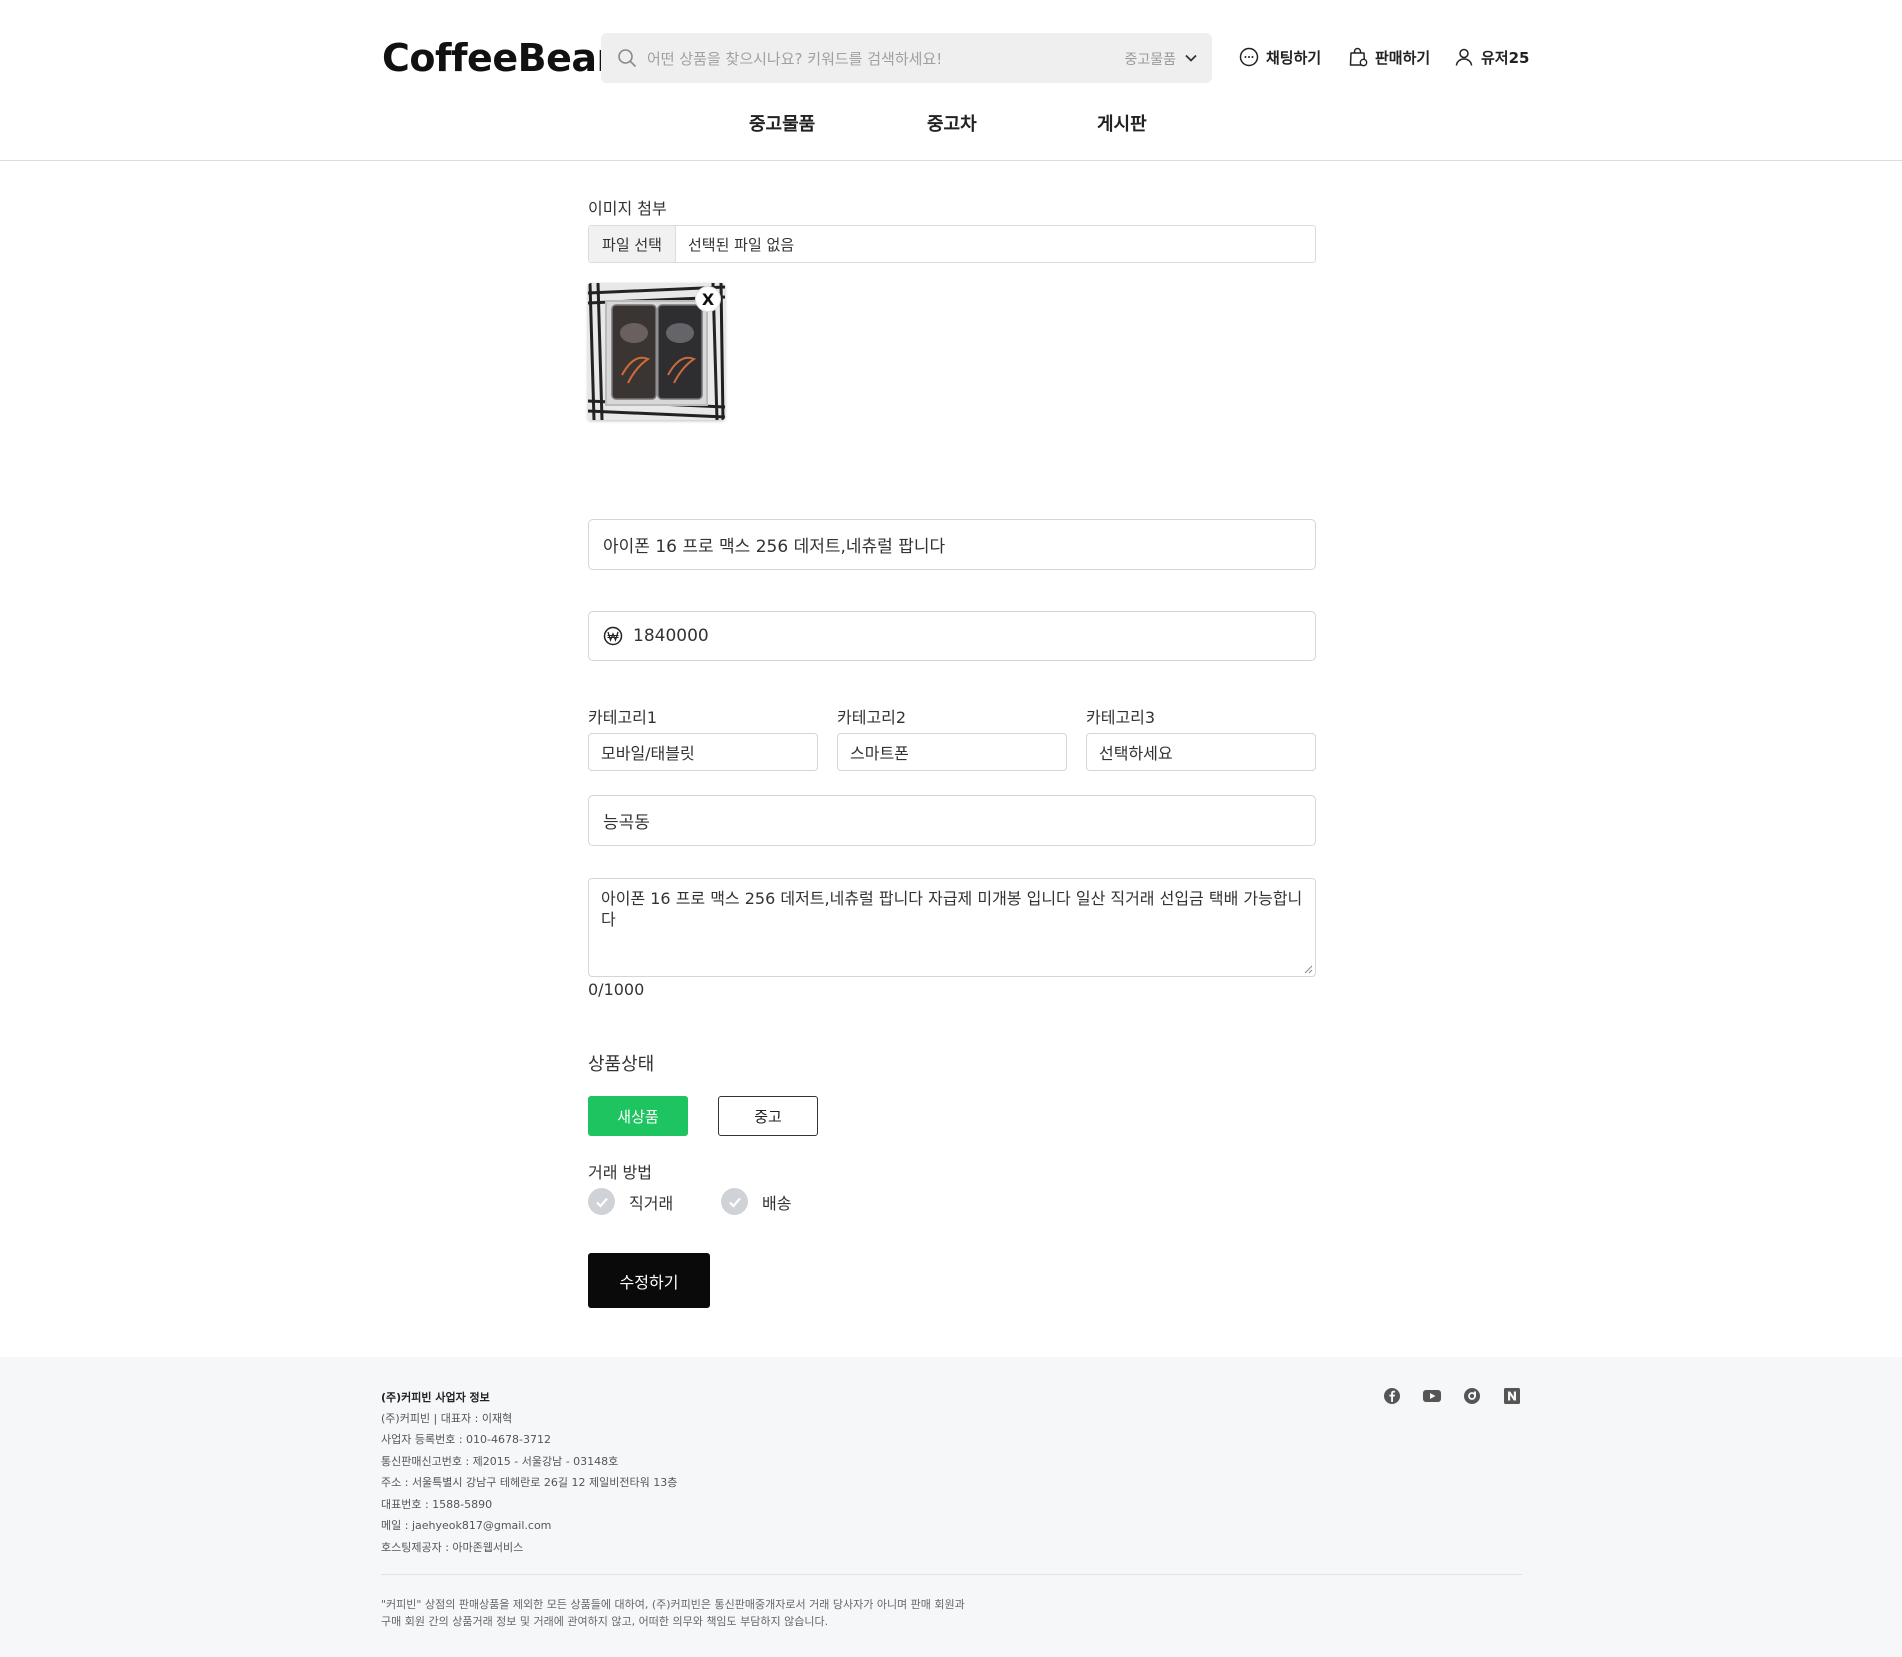  What do you see at coordinates (1432, 1396) in the screenshot?
I see `youtube-icon` at bounding box center [1432, 1396].